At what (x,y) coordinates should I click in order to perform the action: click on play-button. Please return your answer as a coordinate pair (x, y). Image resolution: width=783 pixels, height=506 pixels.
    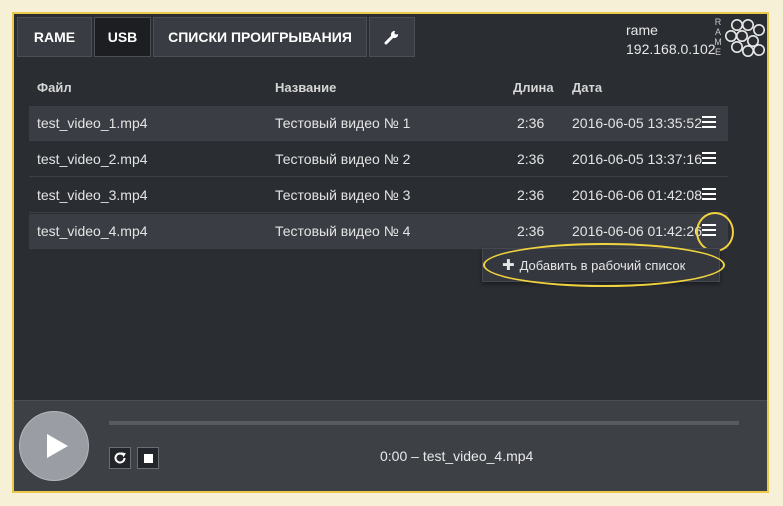
    Looking at the image, I should click on (54, 446).